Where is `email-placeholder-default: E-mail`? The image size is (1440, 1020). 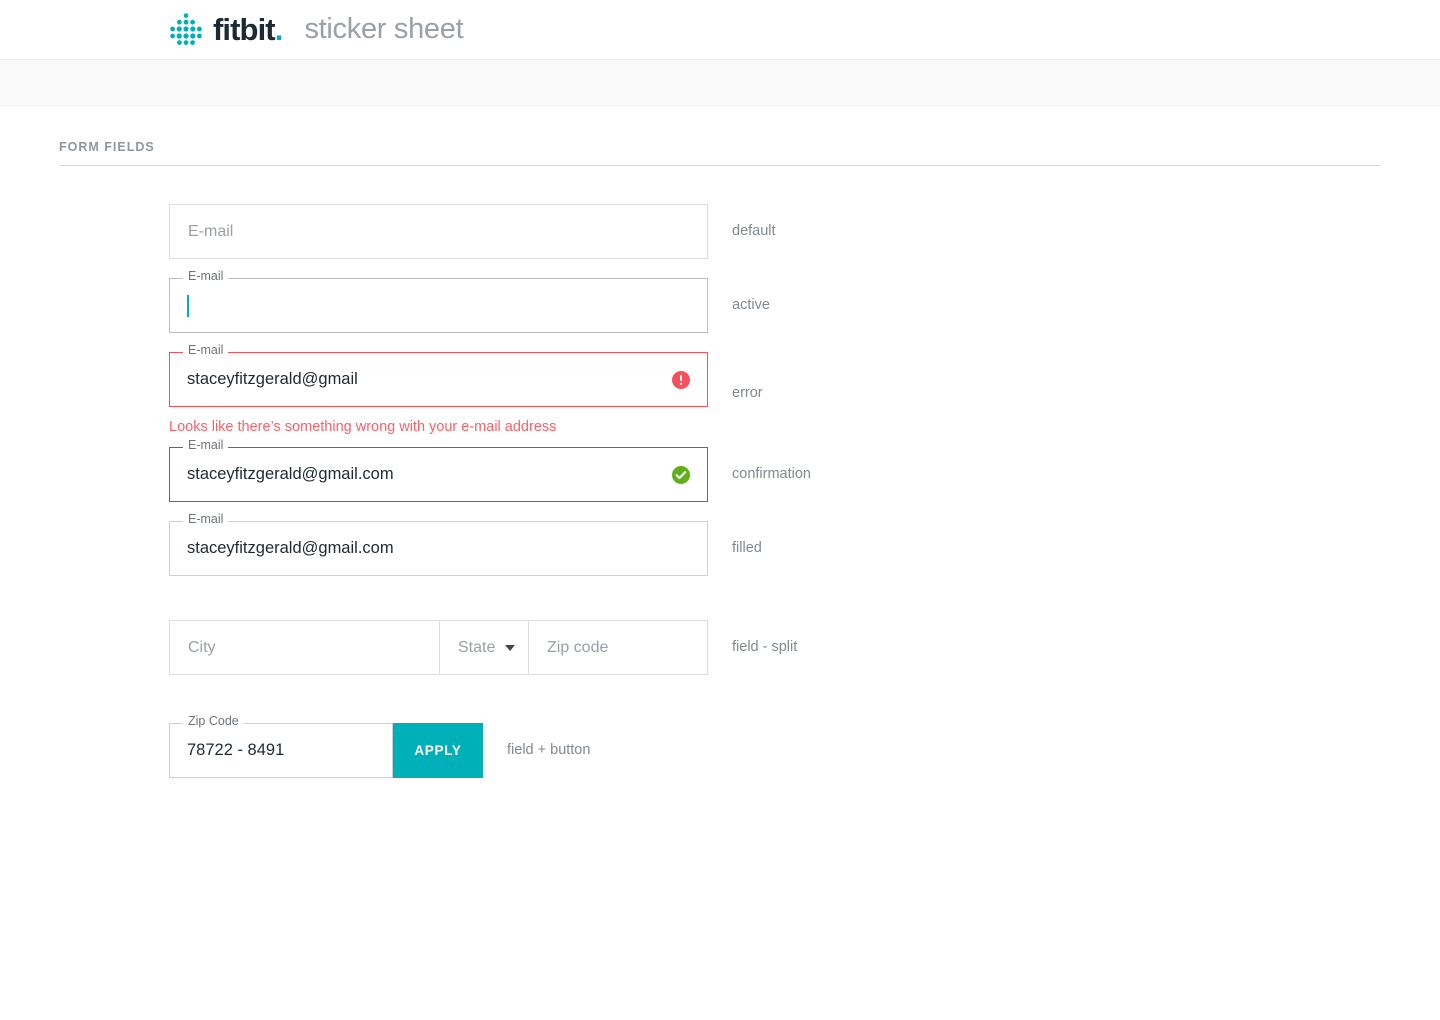
email-placeholder-default: E-mail is located at coordinates (211, 231).